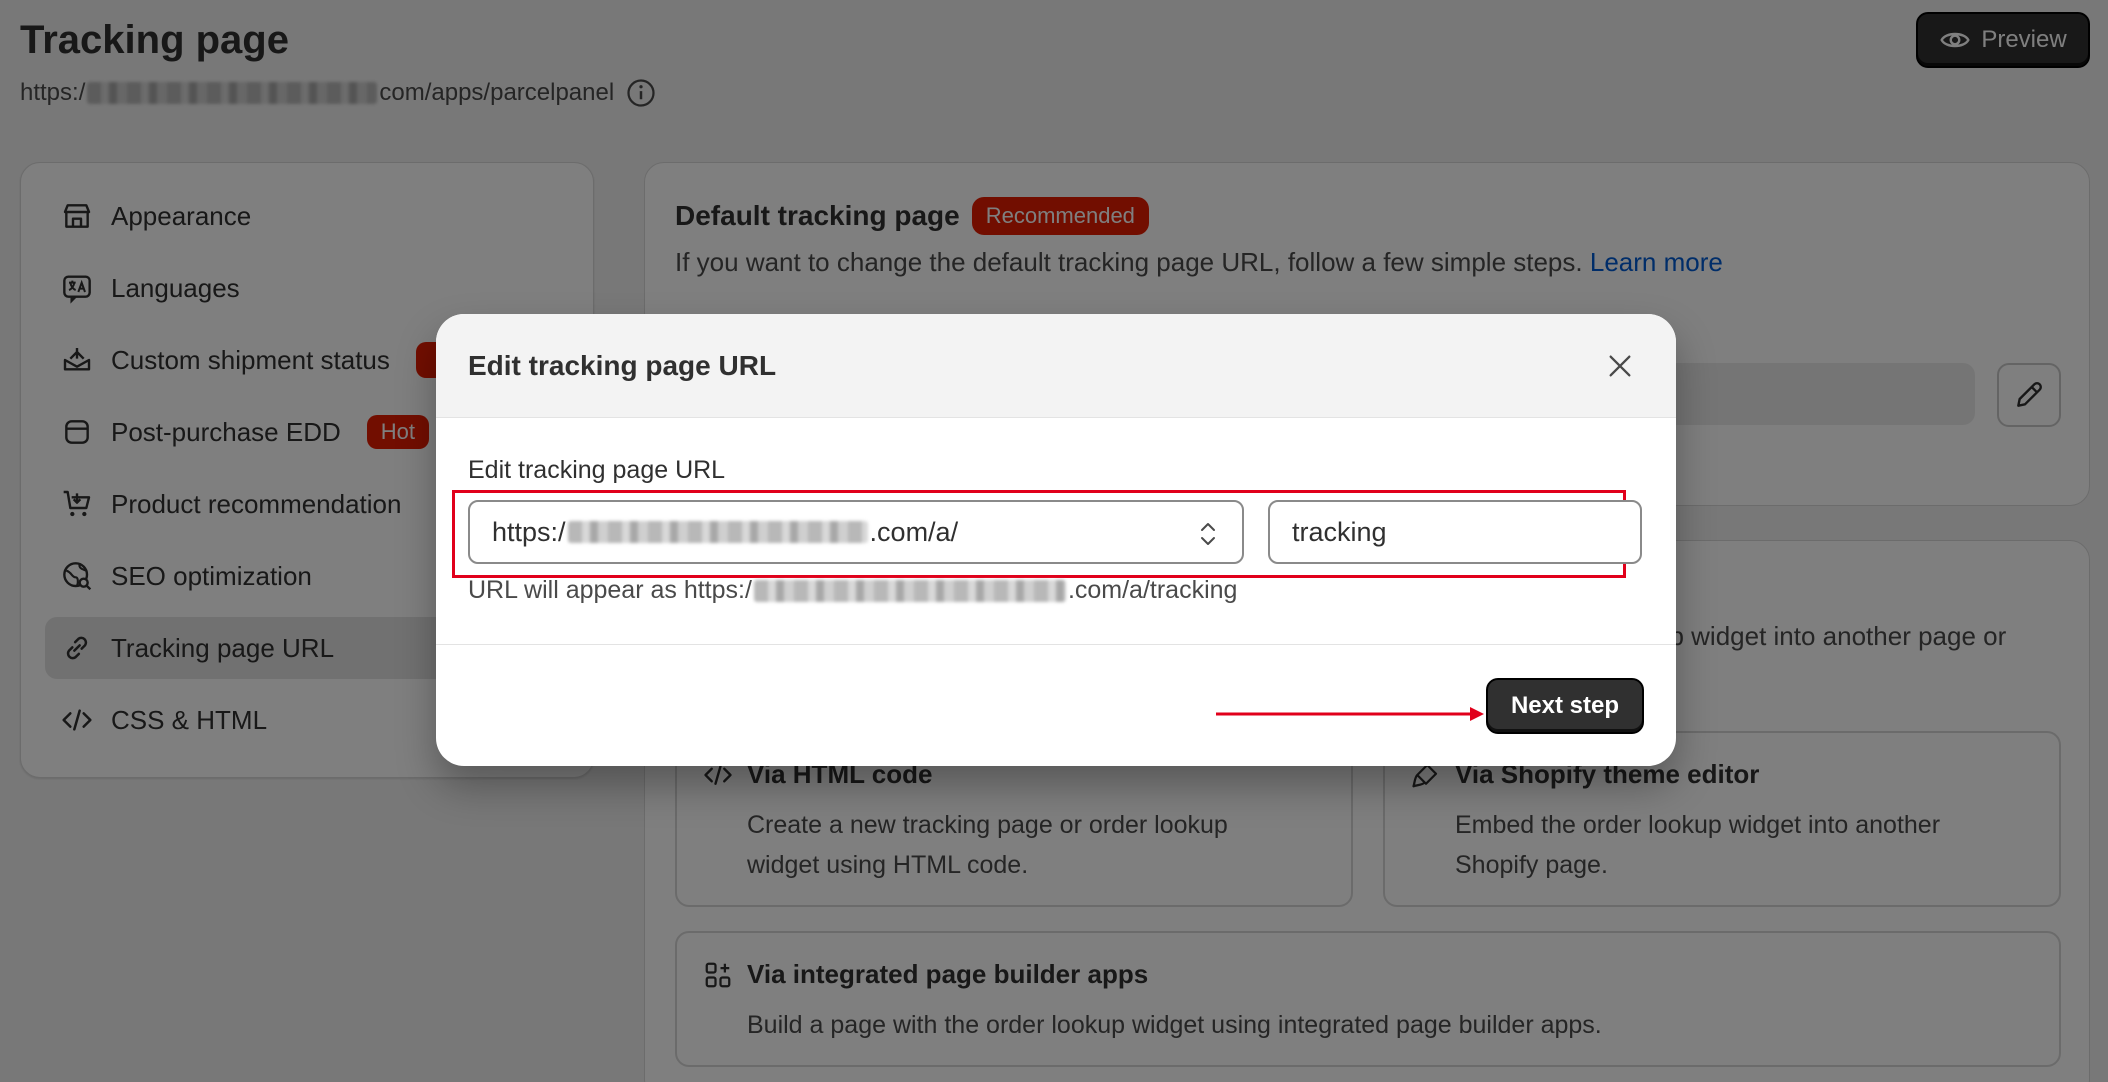 This screenshot has height=1082, width=2108. Describe the element at coordinates (1208, 534) in the screenshot. I see `chevron-updown-icon` at that location.